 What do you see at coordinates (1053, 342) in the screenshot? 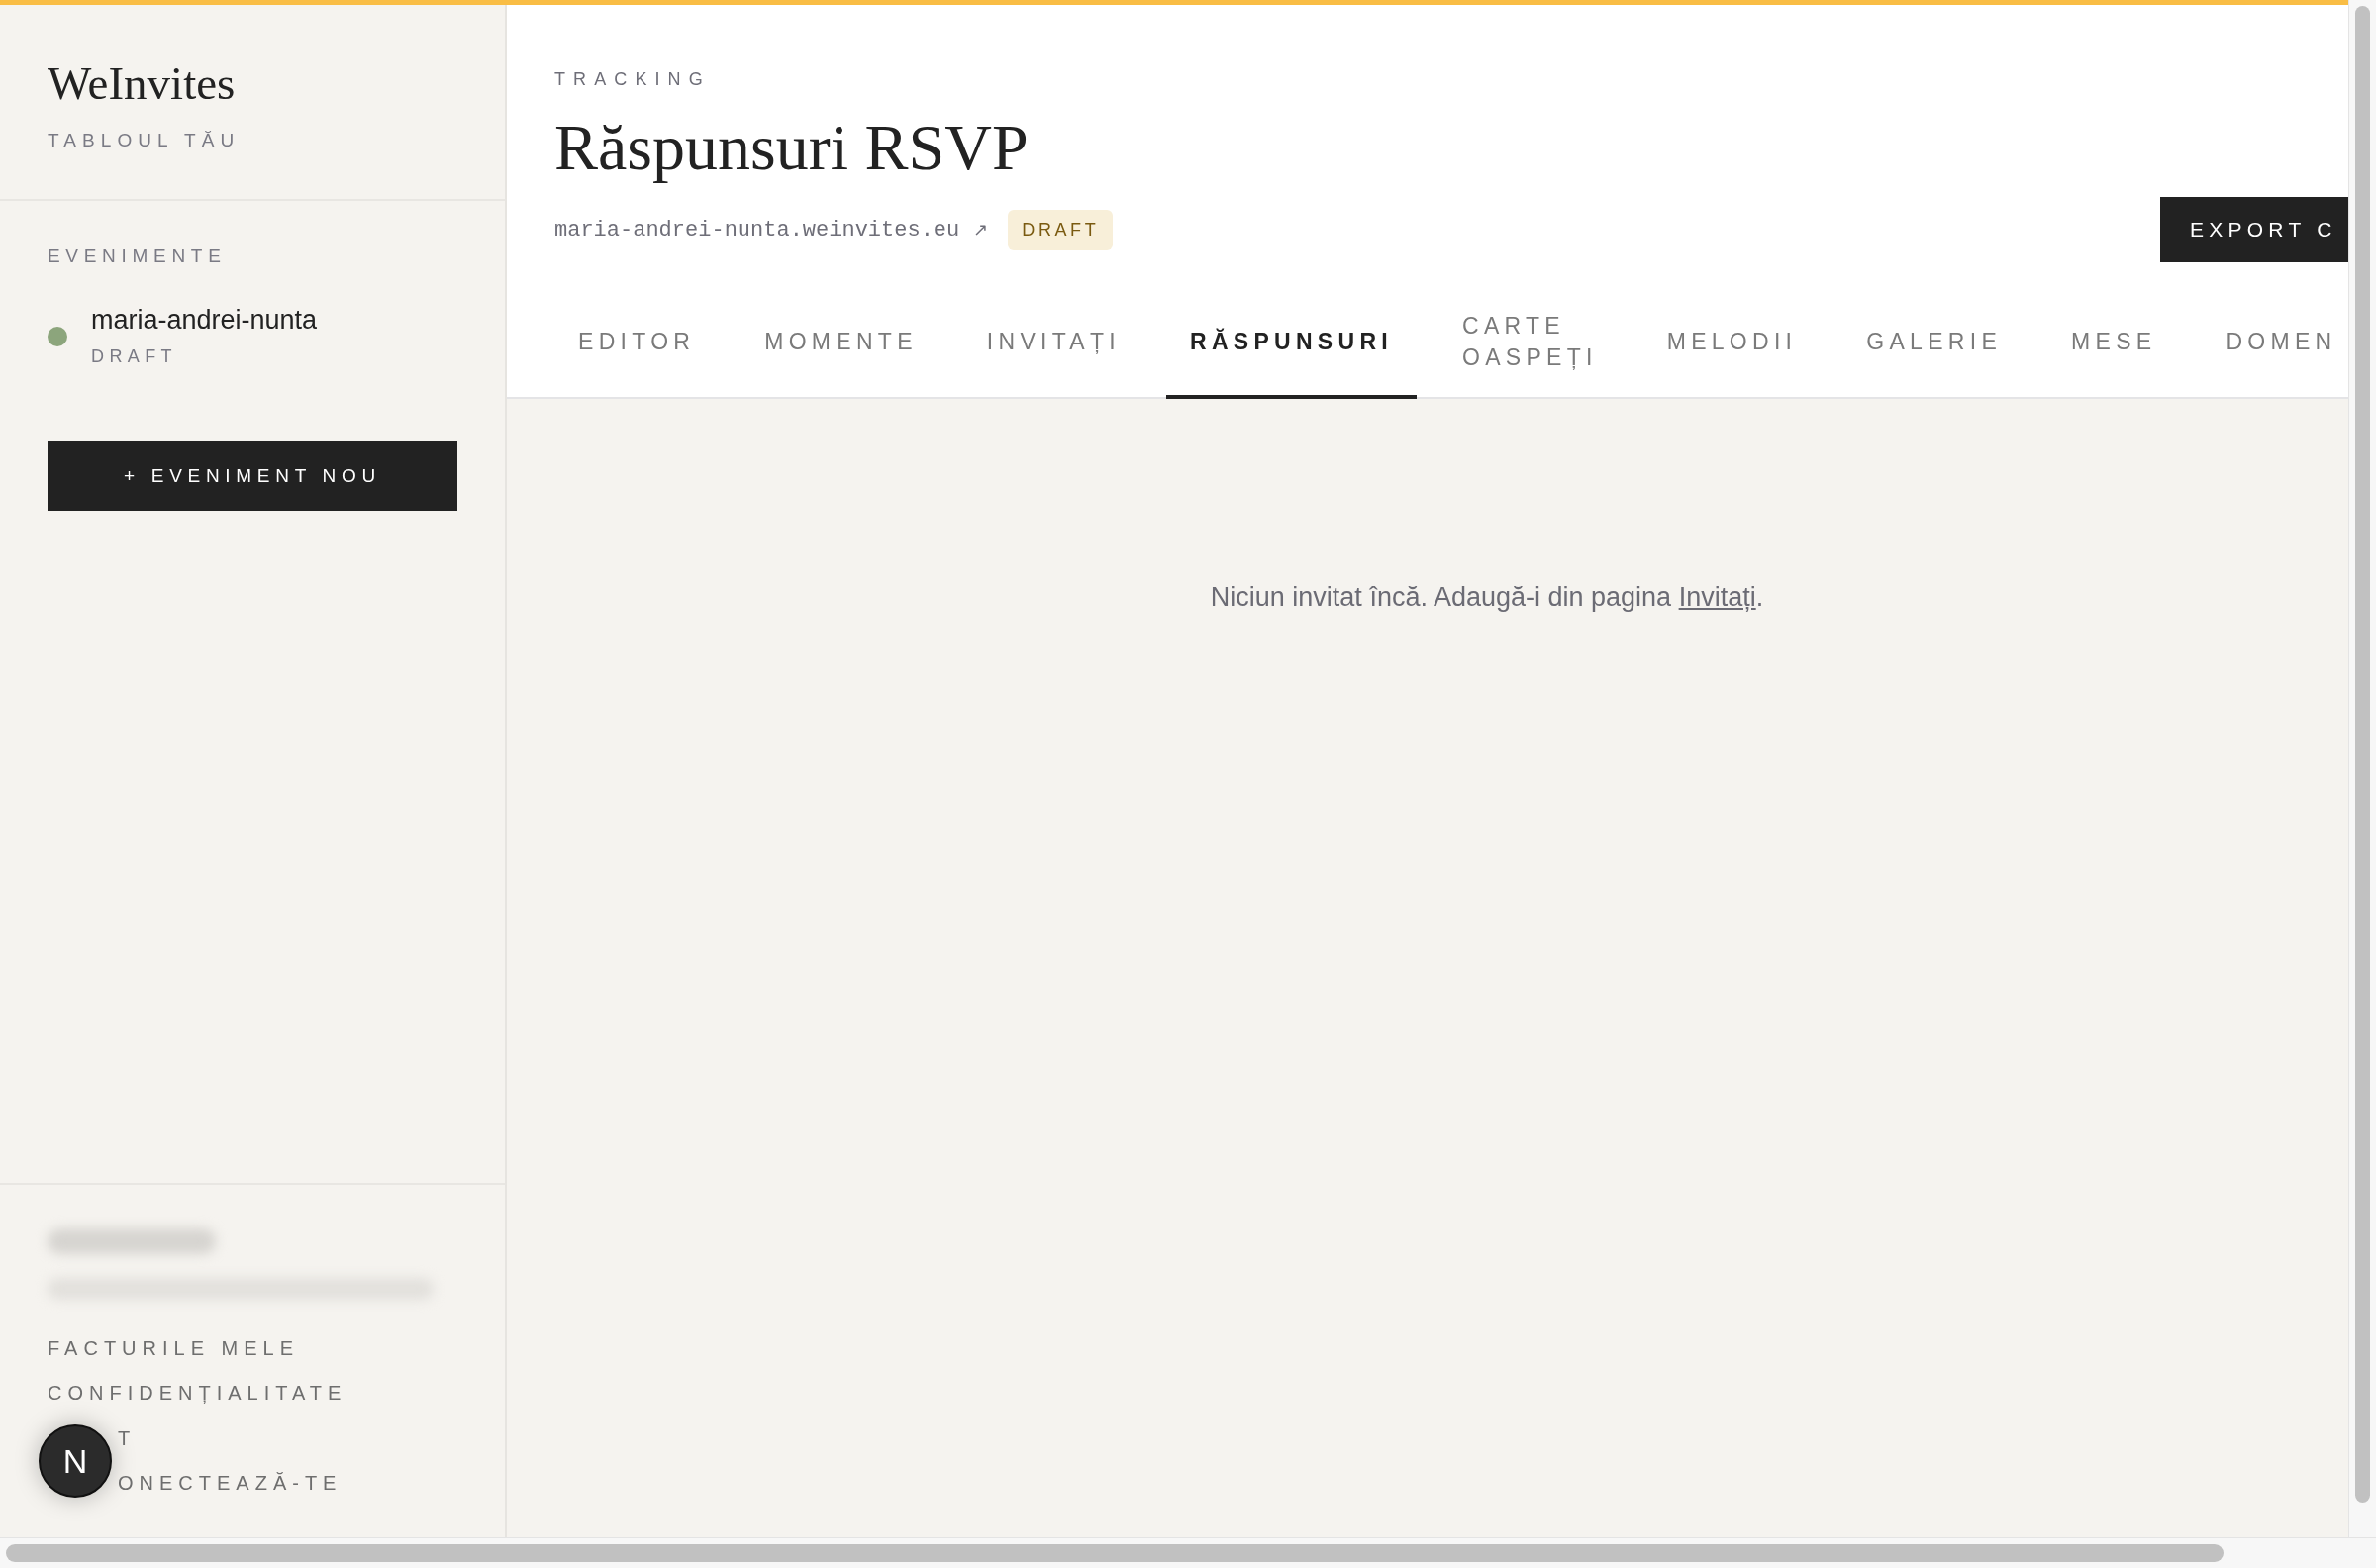
I see `tab: INVITAȚI` at bounding box center [1053, 342].